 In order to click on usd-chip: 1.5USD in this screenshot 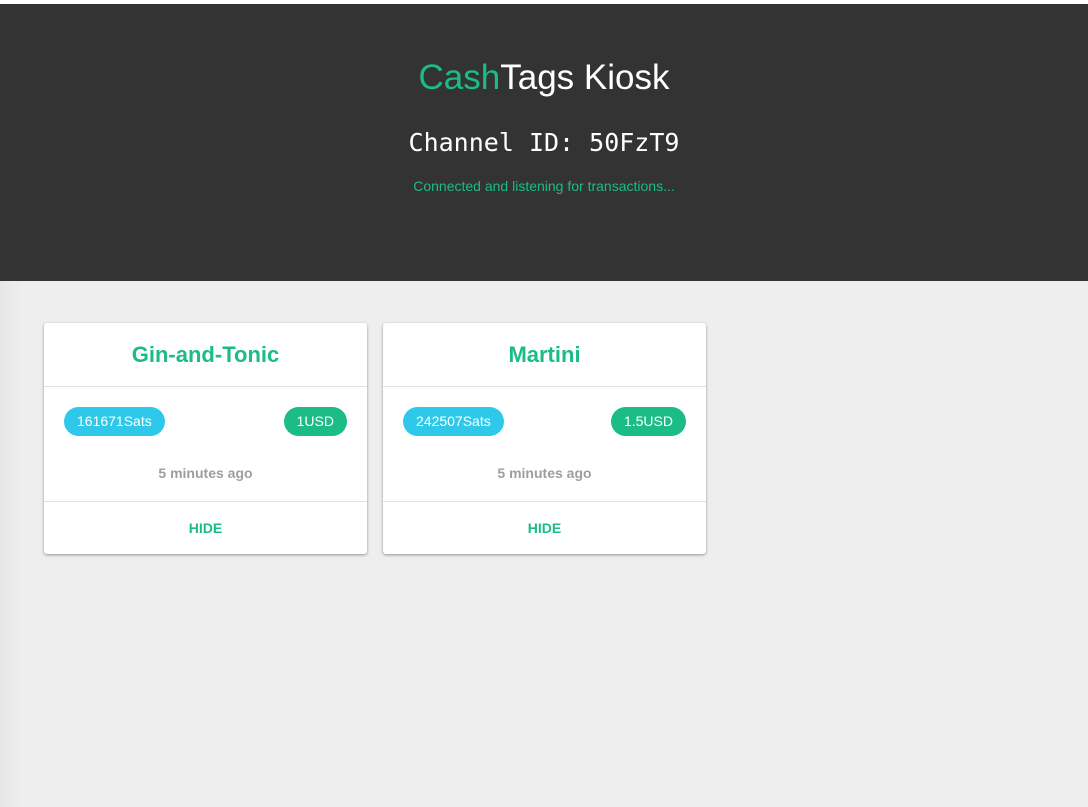, I will do `click(648, 421)`.